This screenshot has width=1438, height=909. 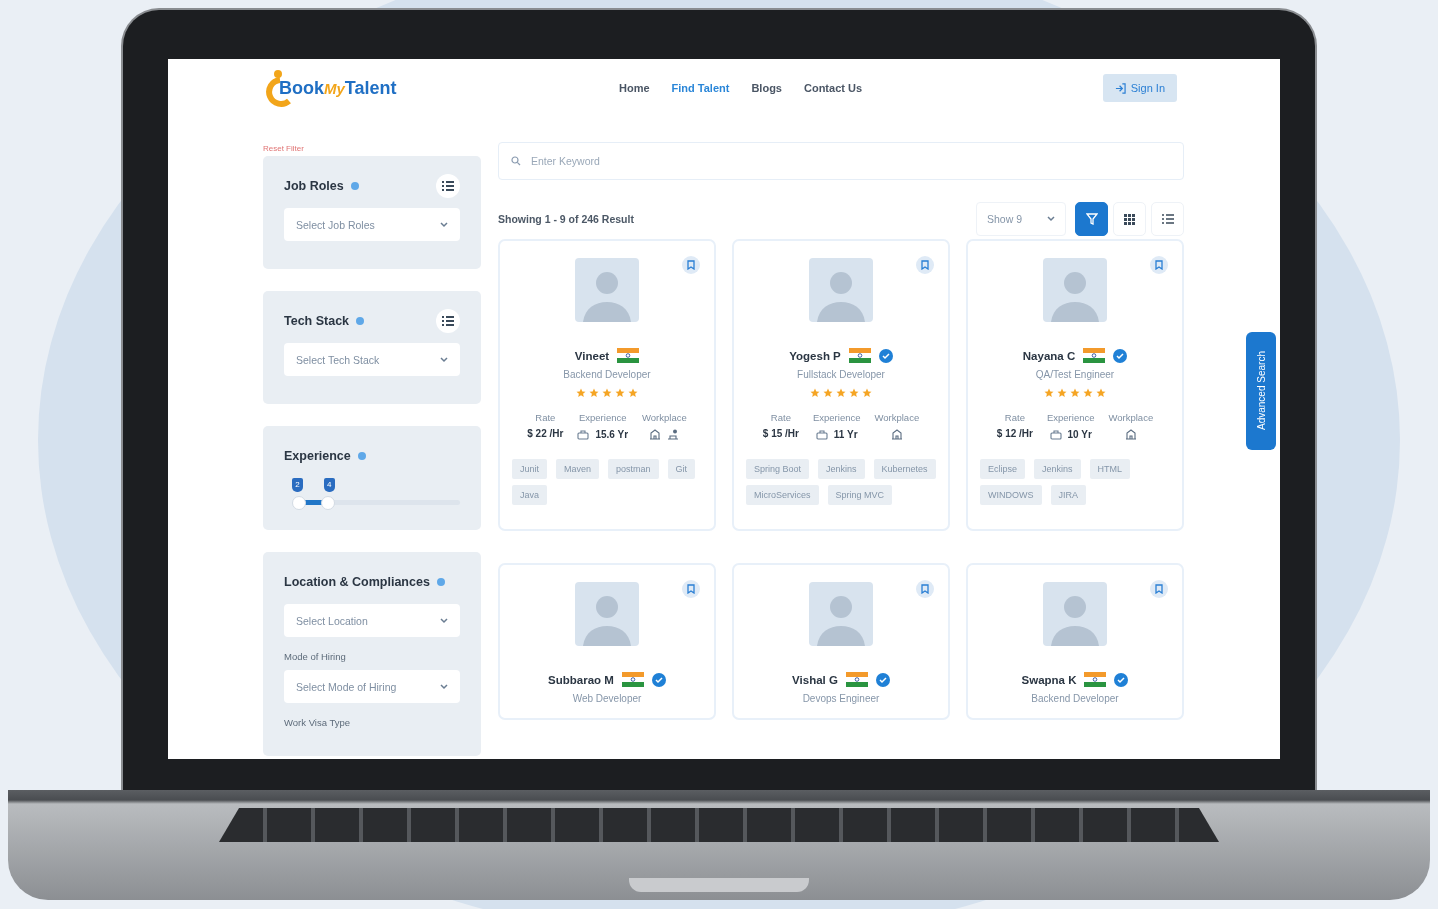 What do you see at coordinates (1002, 469) in the screenshot?
I see `skill-tag: Eclipse` at bounding box center [1002, 469].